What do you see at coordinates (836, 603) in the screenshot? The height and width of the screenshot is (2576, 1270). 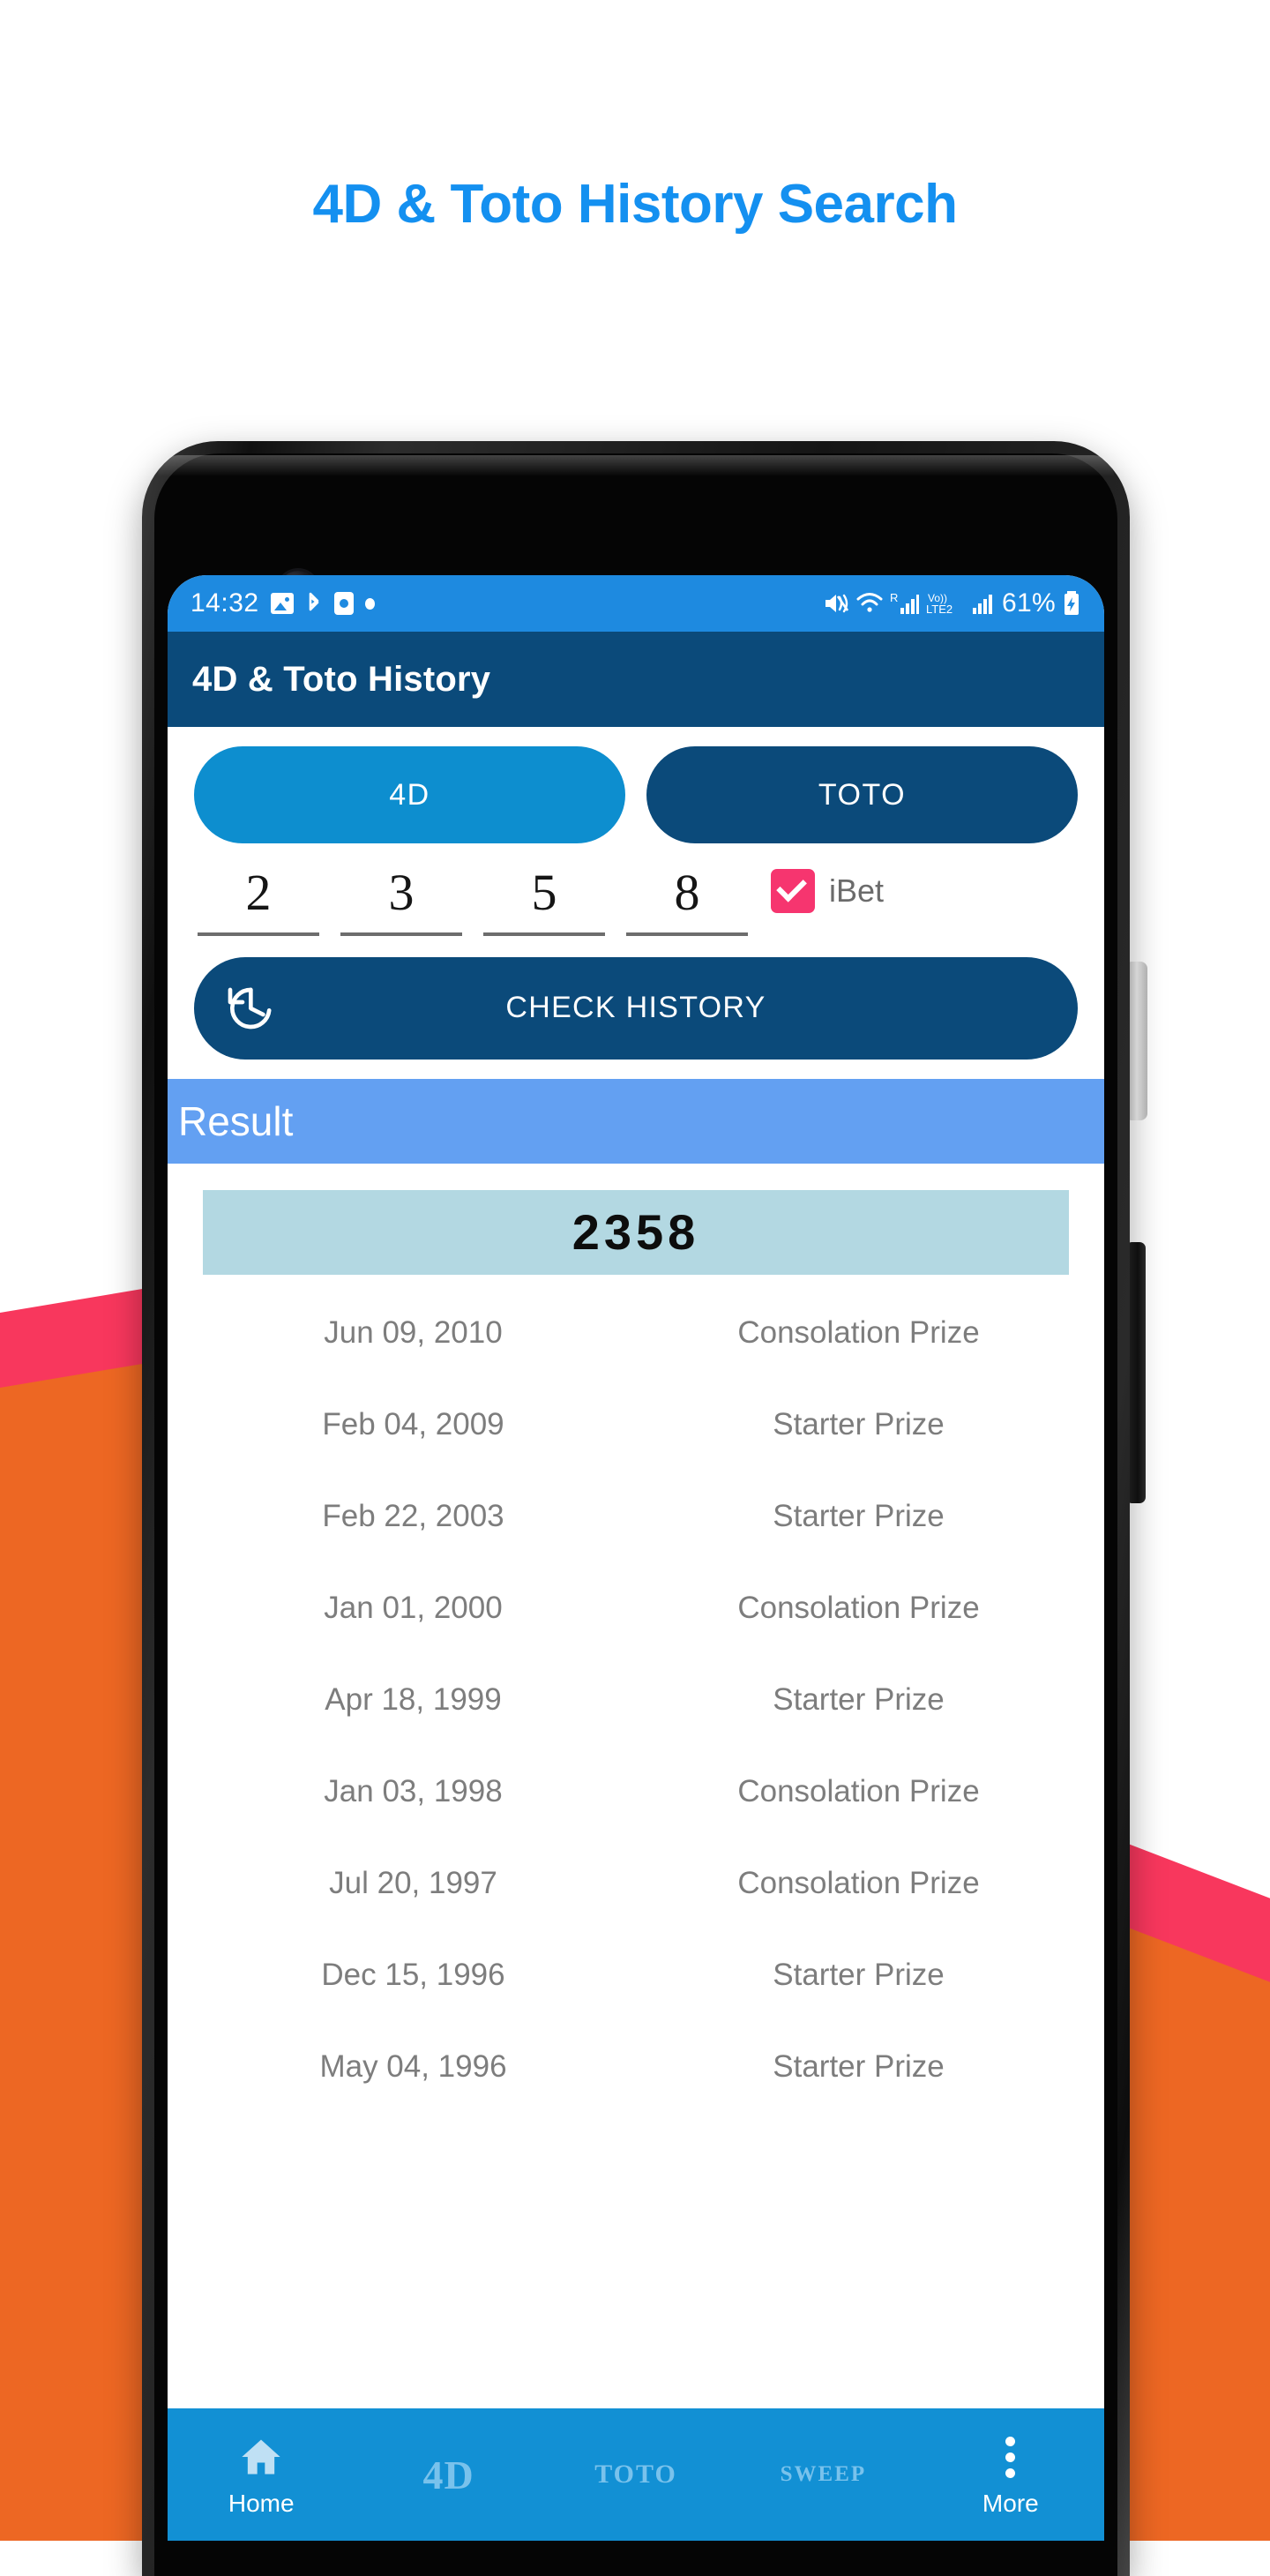 I see `mute-icon` at bounding box center [836, 603].